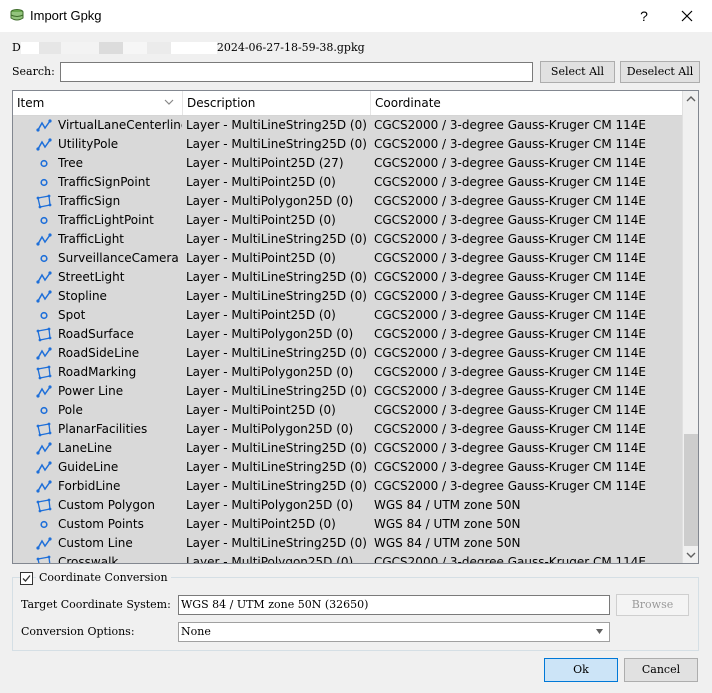 This screenshot has height=693, width=712. Describe the element at coordinates (89, 201) in the screenshot. I see `row-item: TrafficSign` at that location.